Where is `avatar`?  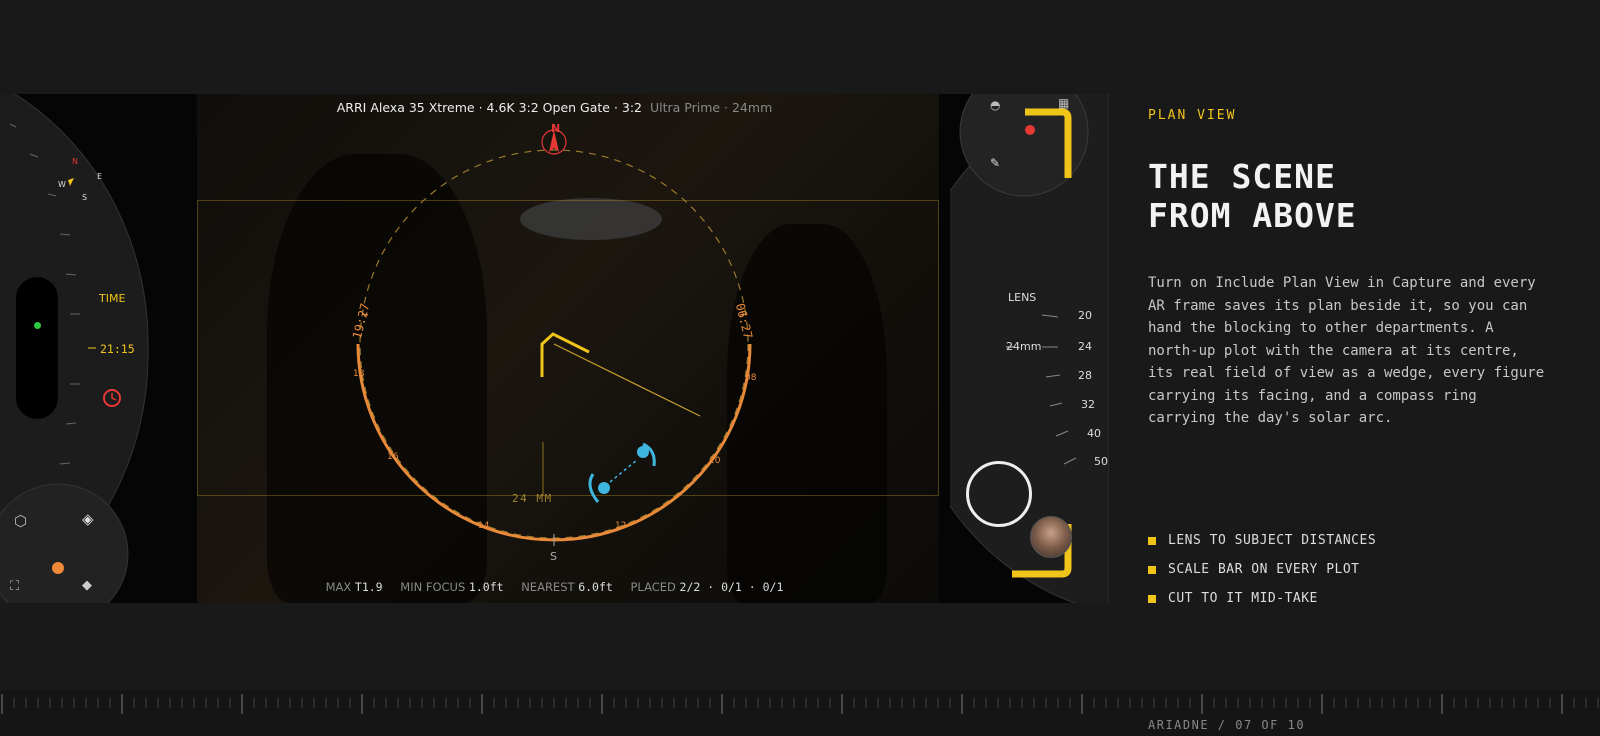
avatar is located at coordinates (1051, 537).